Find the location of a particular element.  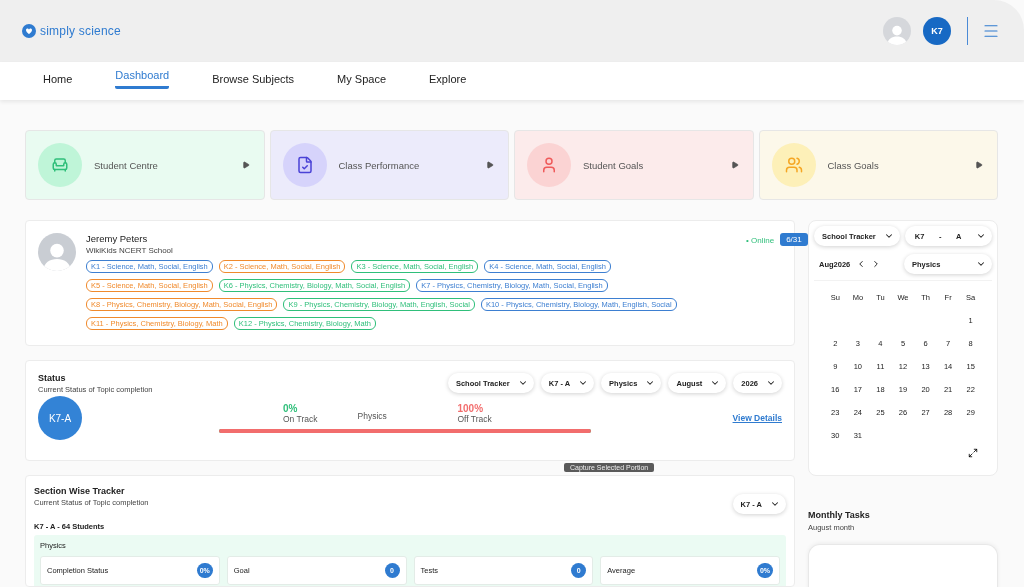

class-avatar: K7-A is located at coordinates (60, 418).